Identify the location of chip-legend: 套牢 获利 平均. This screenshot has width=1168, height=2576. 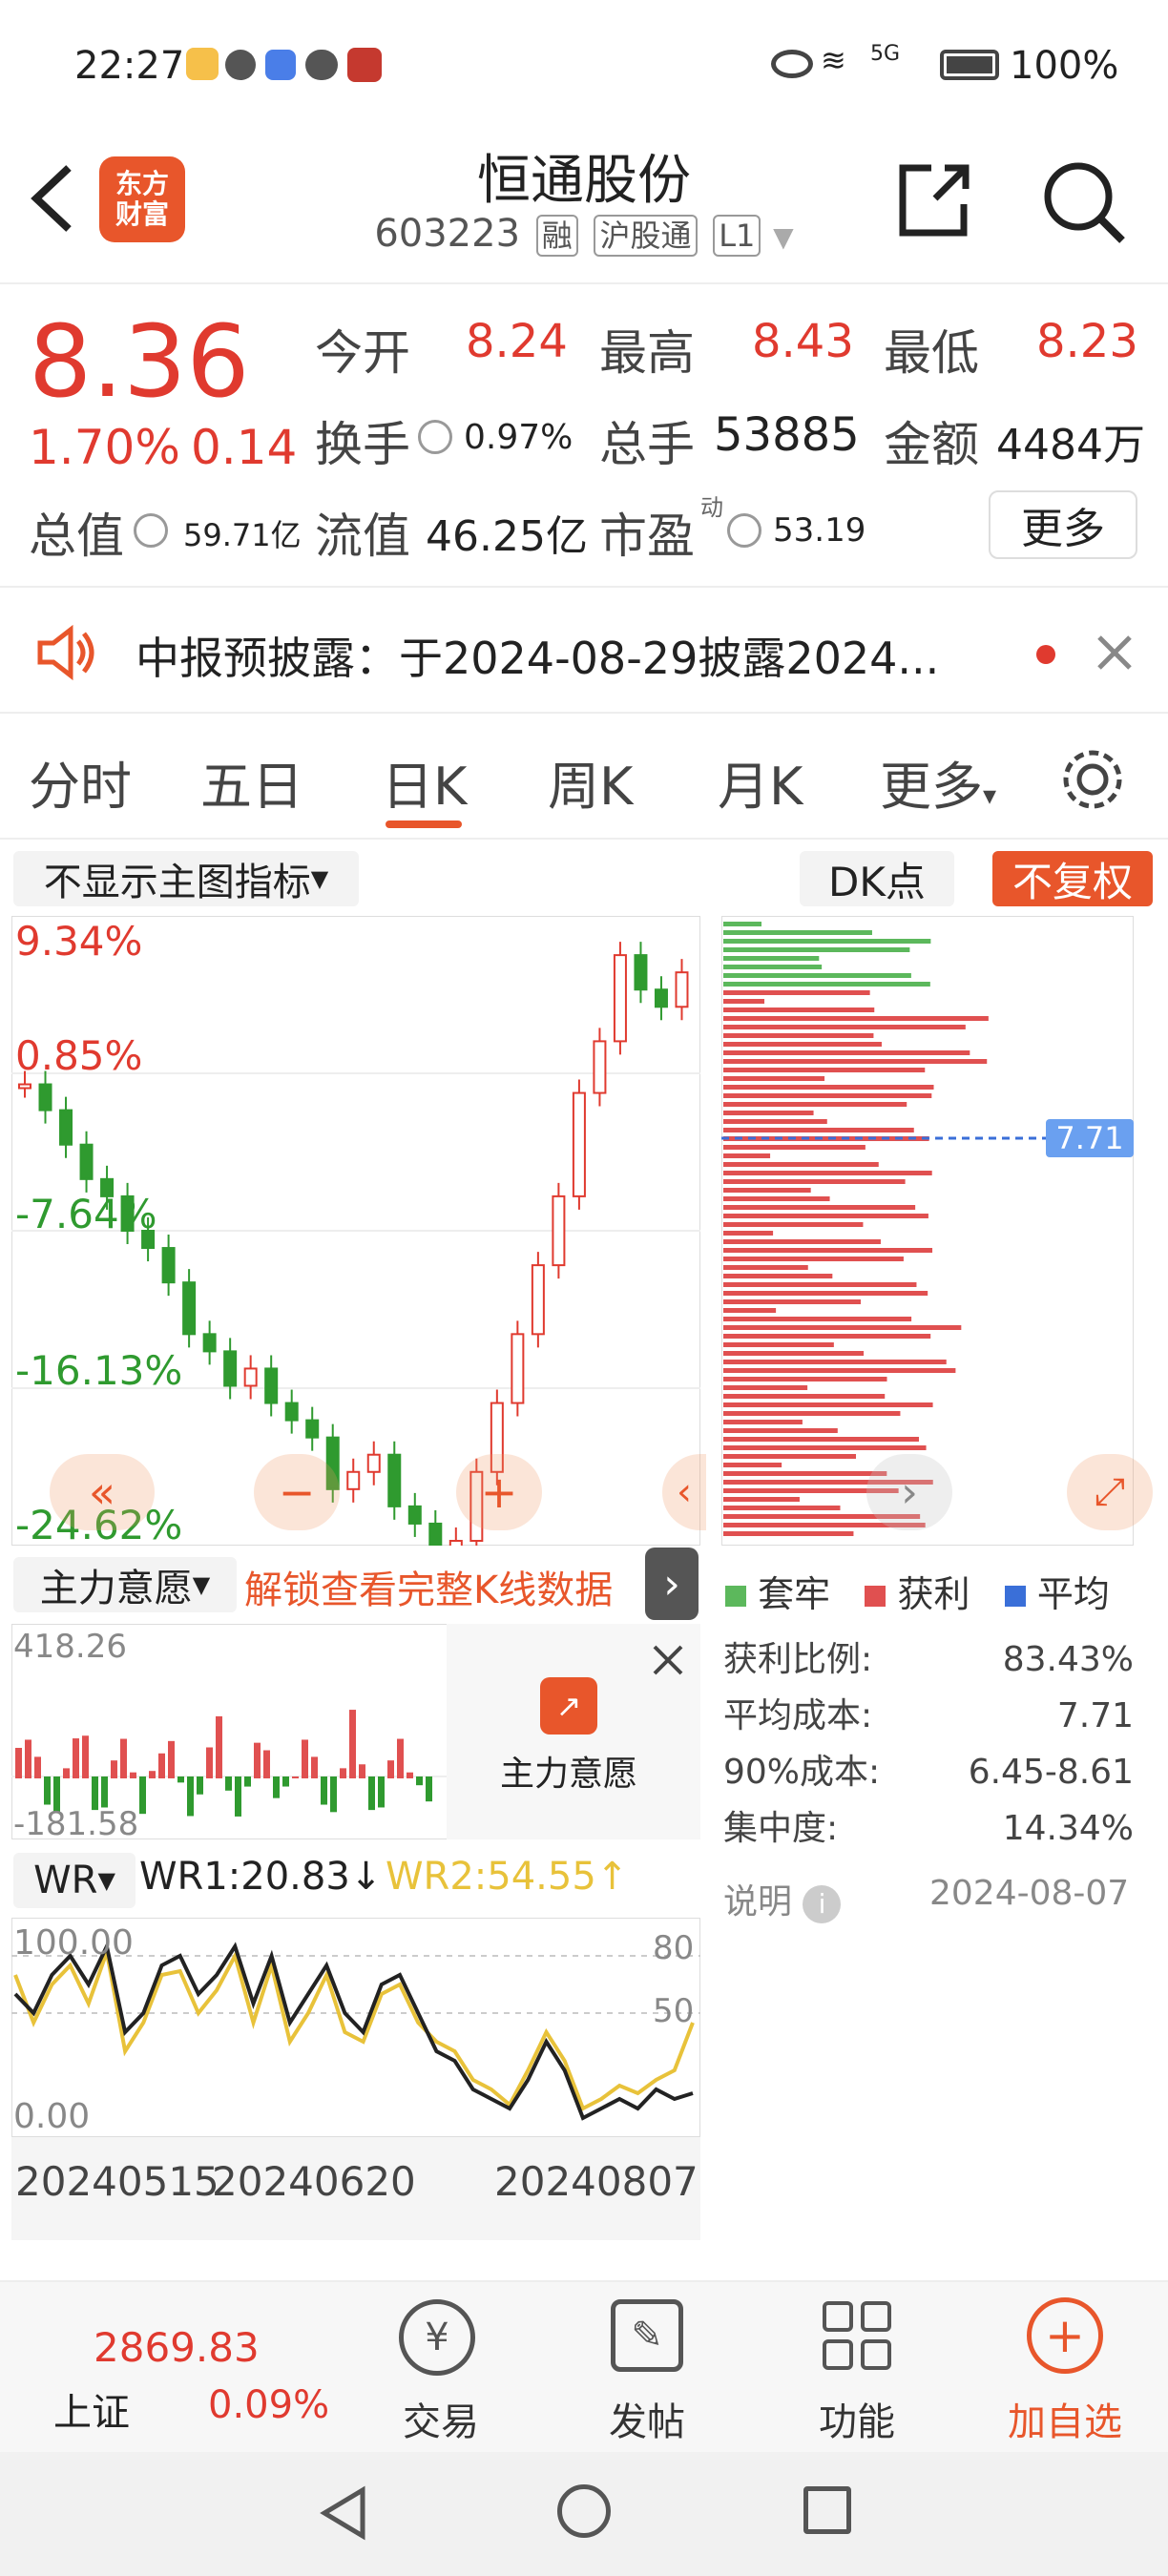
(917, 1591).